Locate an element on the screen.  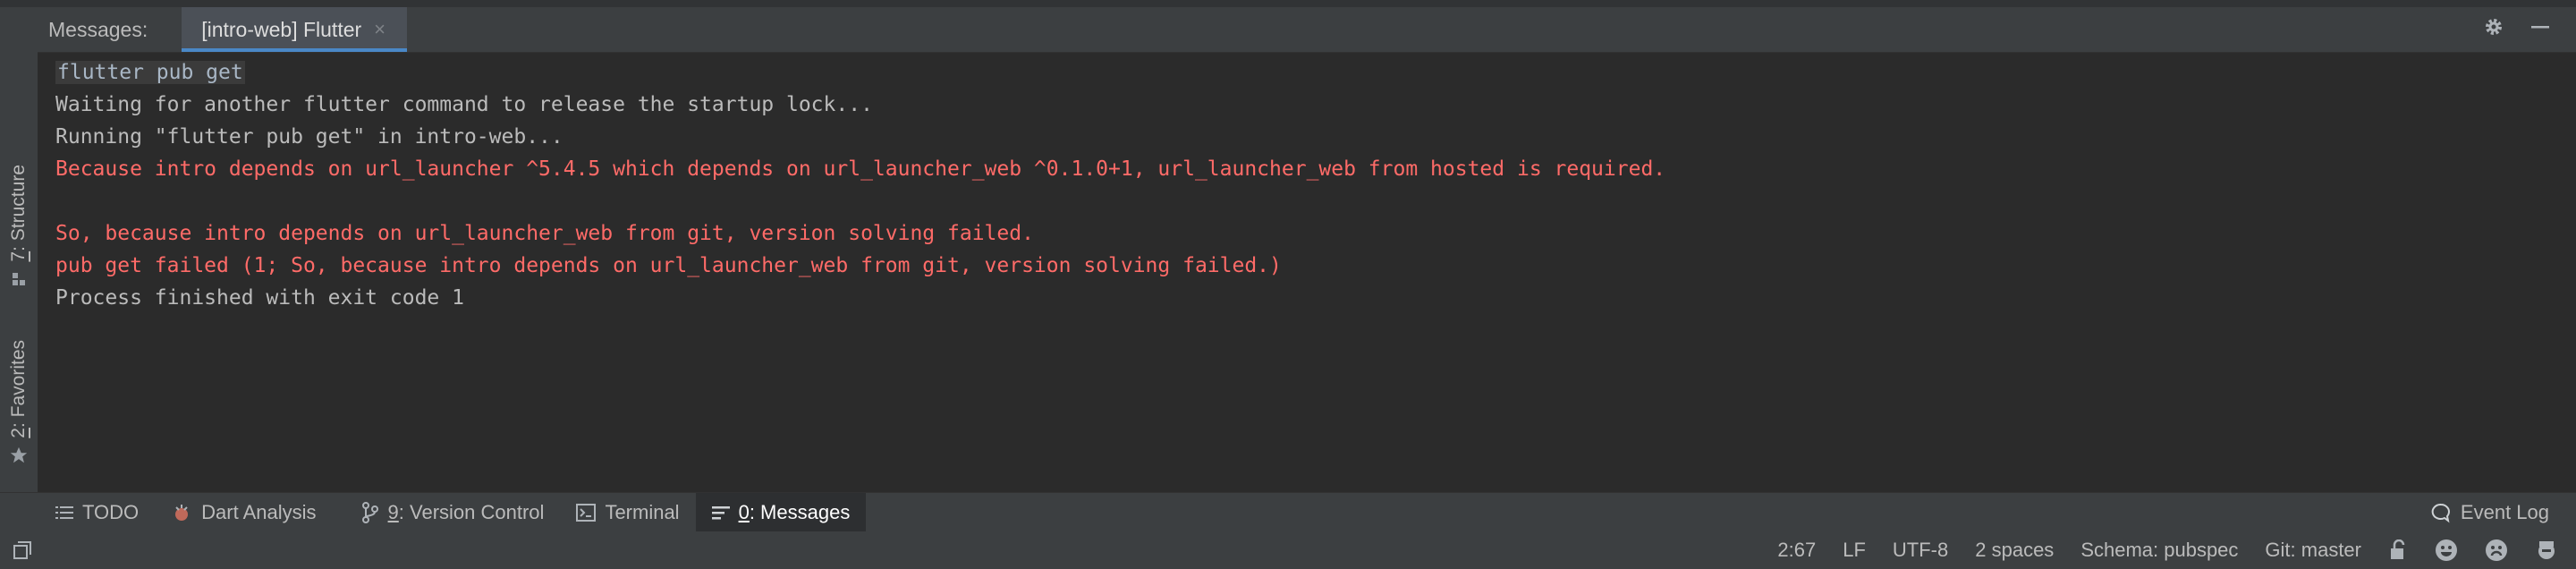
terminal-tool-button: Terminal is located at coordinates (627, 512).